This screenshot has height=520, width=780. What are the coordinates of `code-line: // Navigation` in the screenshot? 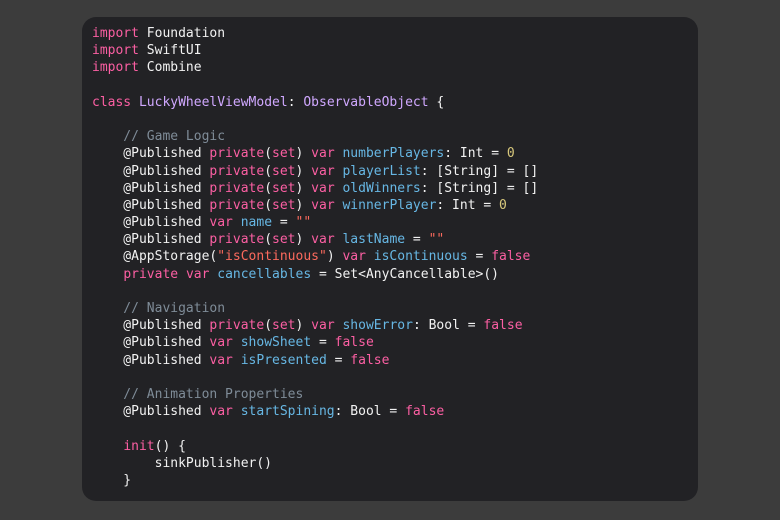 It's located at (395, 308).